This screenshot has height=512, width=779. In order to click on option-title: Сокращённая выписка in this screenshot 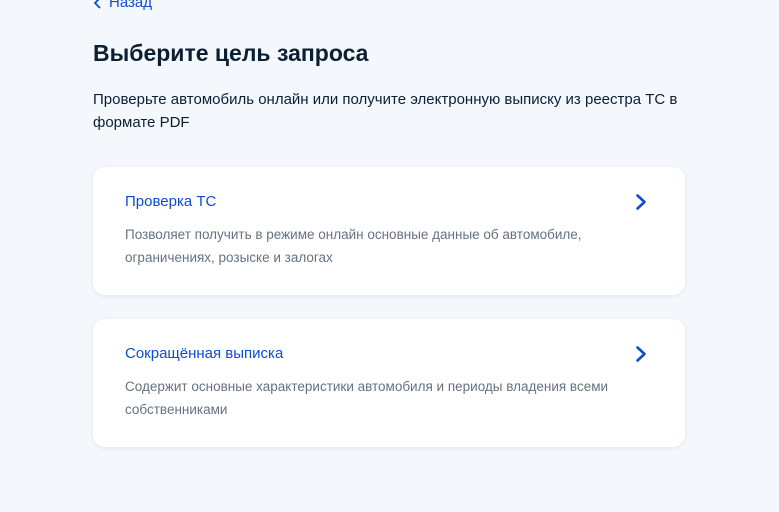, I will do `click(204, 353)`.